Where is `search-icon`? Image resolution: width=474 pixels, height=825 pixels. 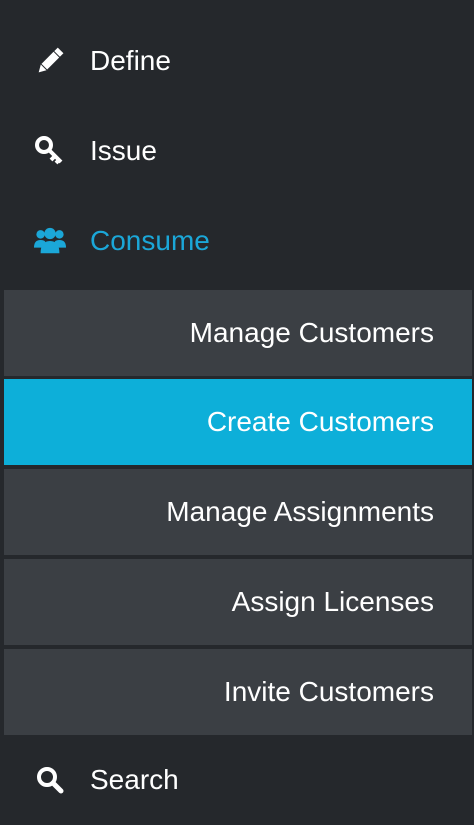 search-icon is located at coordinates (50, 780).